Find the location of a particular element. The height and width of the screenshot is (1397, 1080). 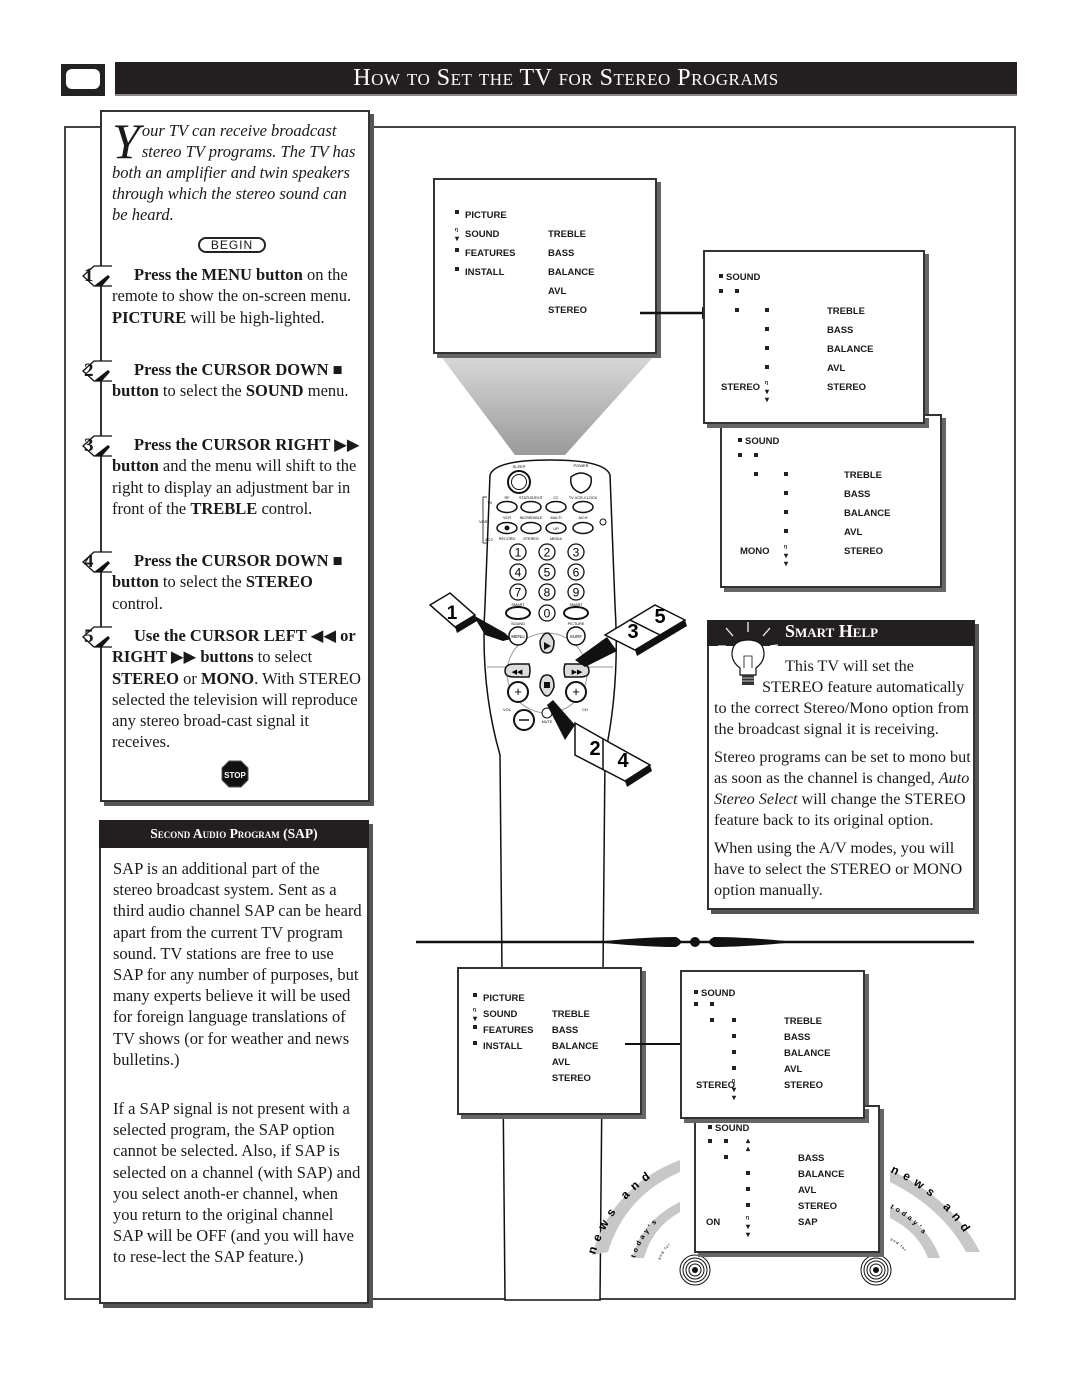

digit-label: 2 is located at coordinates (547, 553).